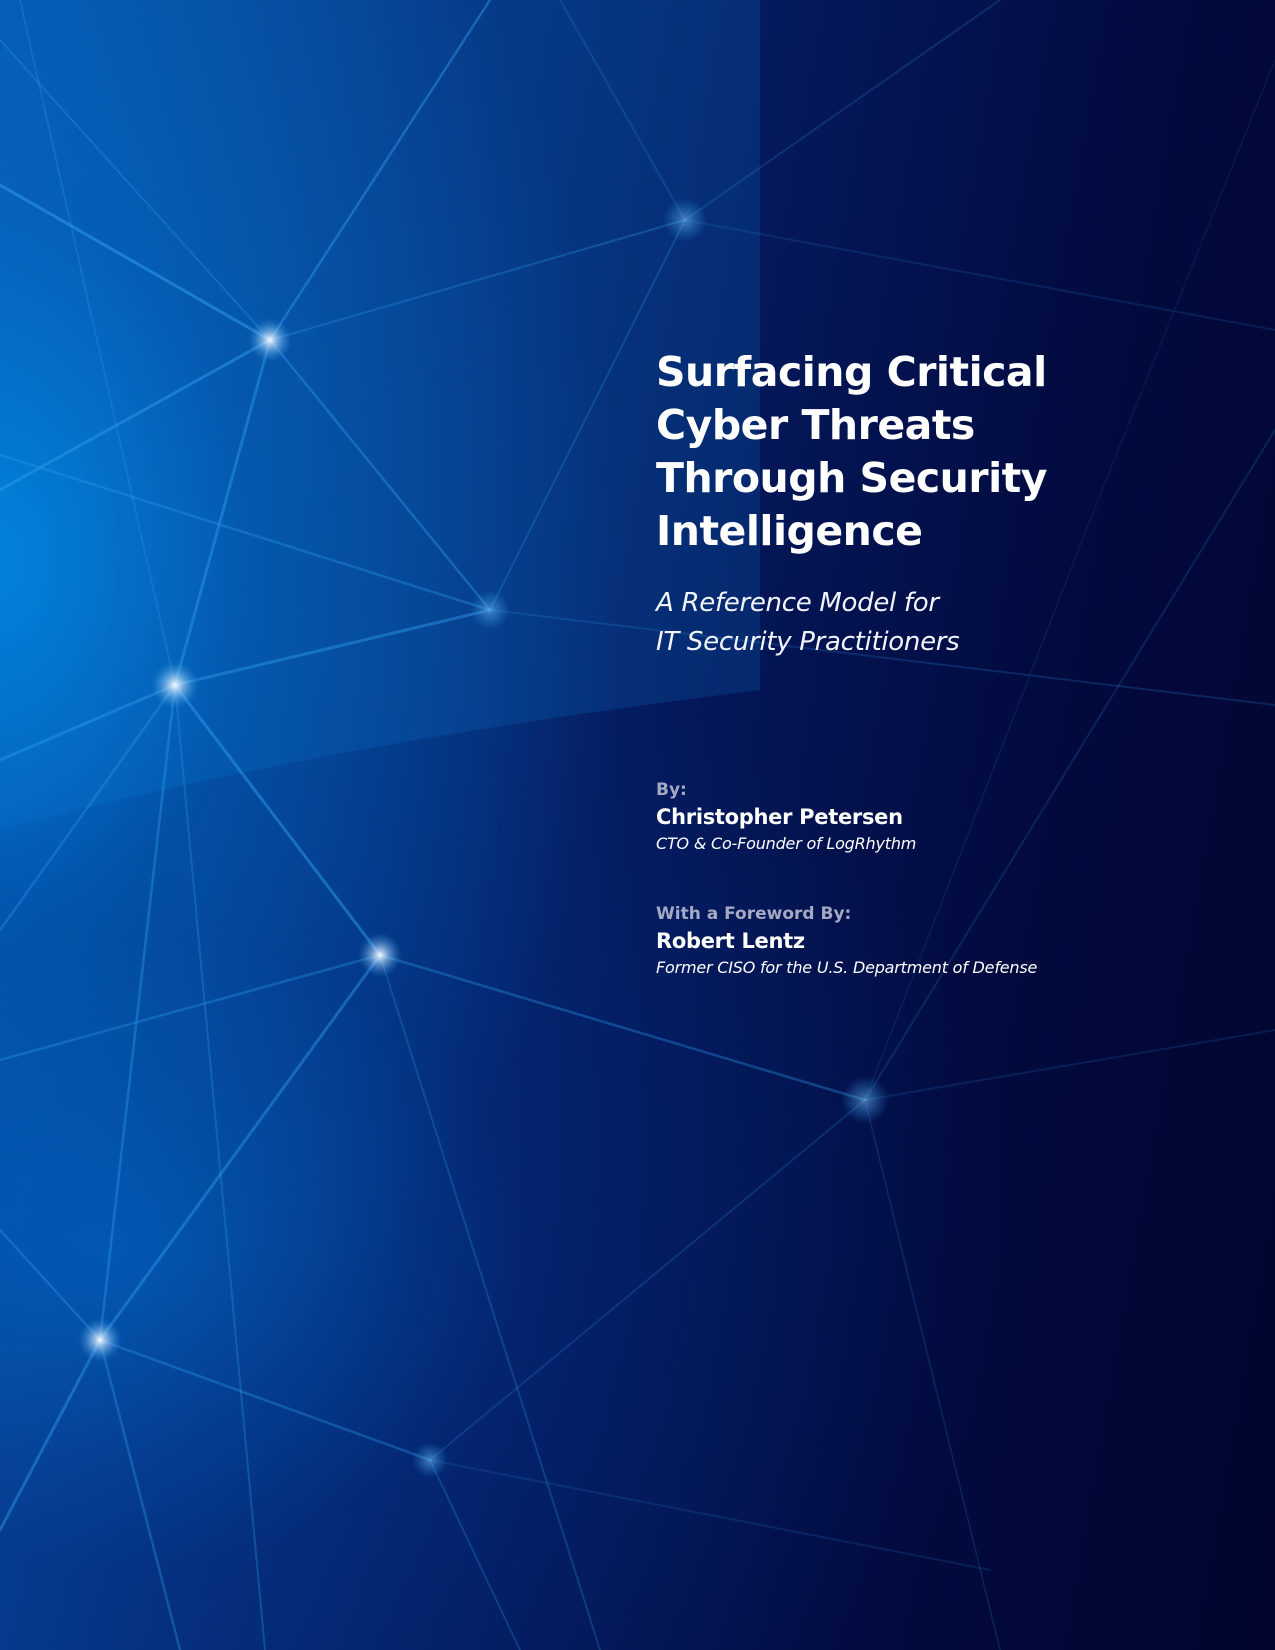 This screenshot has height=1650, width=1275. I want to click on foreword-author-name: Robert Lentz, so click(730, 941).